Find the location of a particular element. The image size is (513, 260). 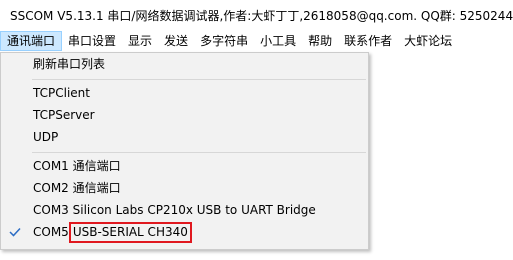

menu-contact-author: 联系作者 is located at coordinates (368, 41).